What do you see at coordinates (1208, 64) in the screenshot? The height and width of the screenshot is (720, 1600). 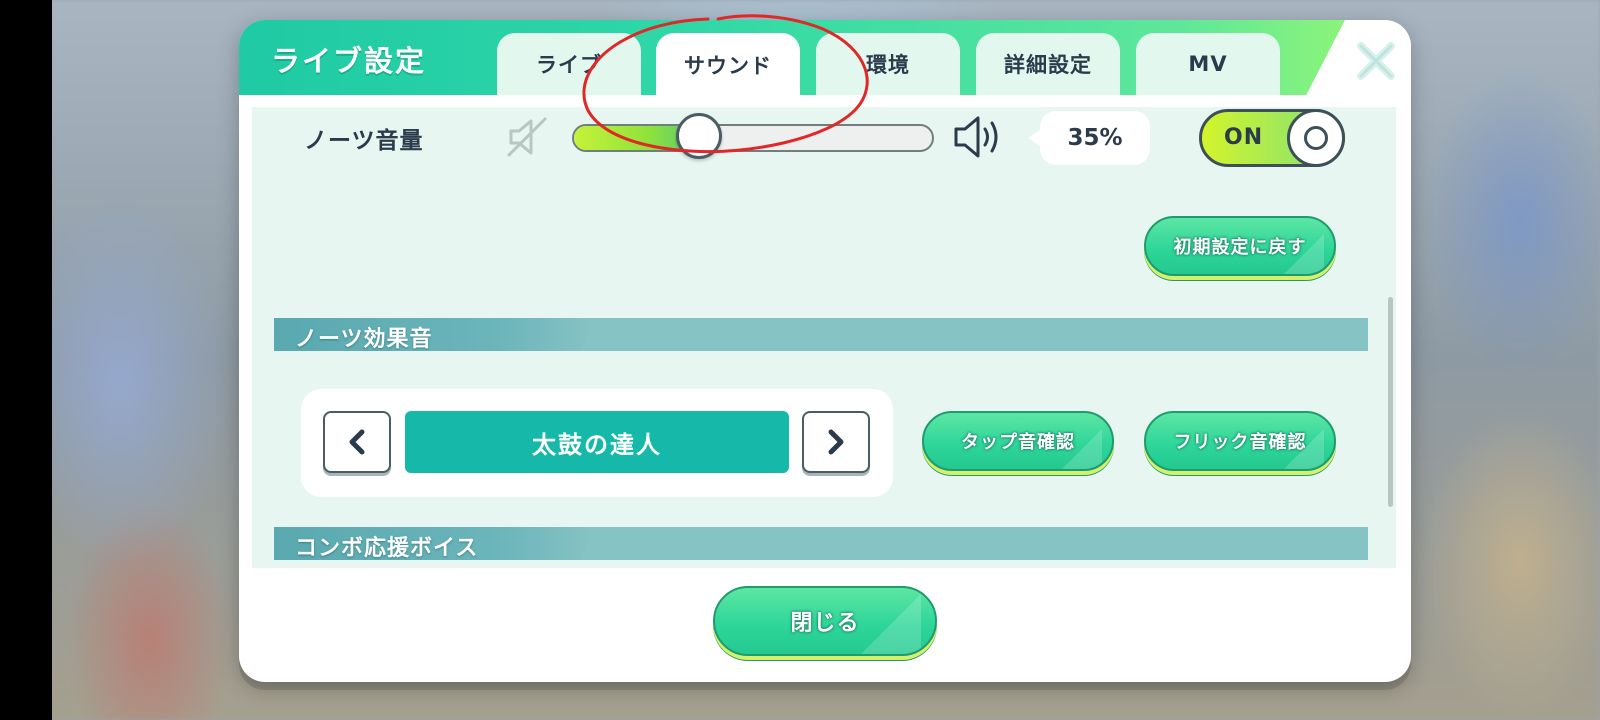 I see `tab-mv: MV` at bounding box center [1208, 64].